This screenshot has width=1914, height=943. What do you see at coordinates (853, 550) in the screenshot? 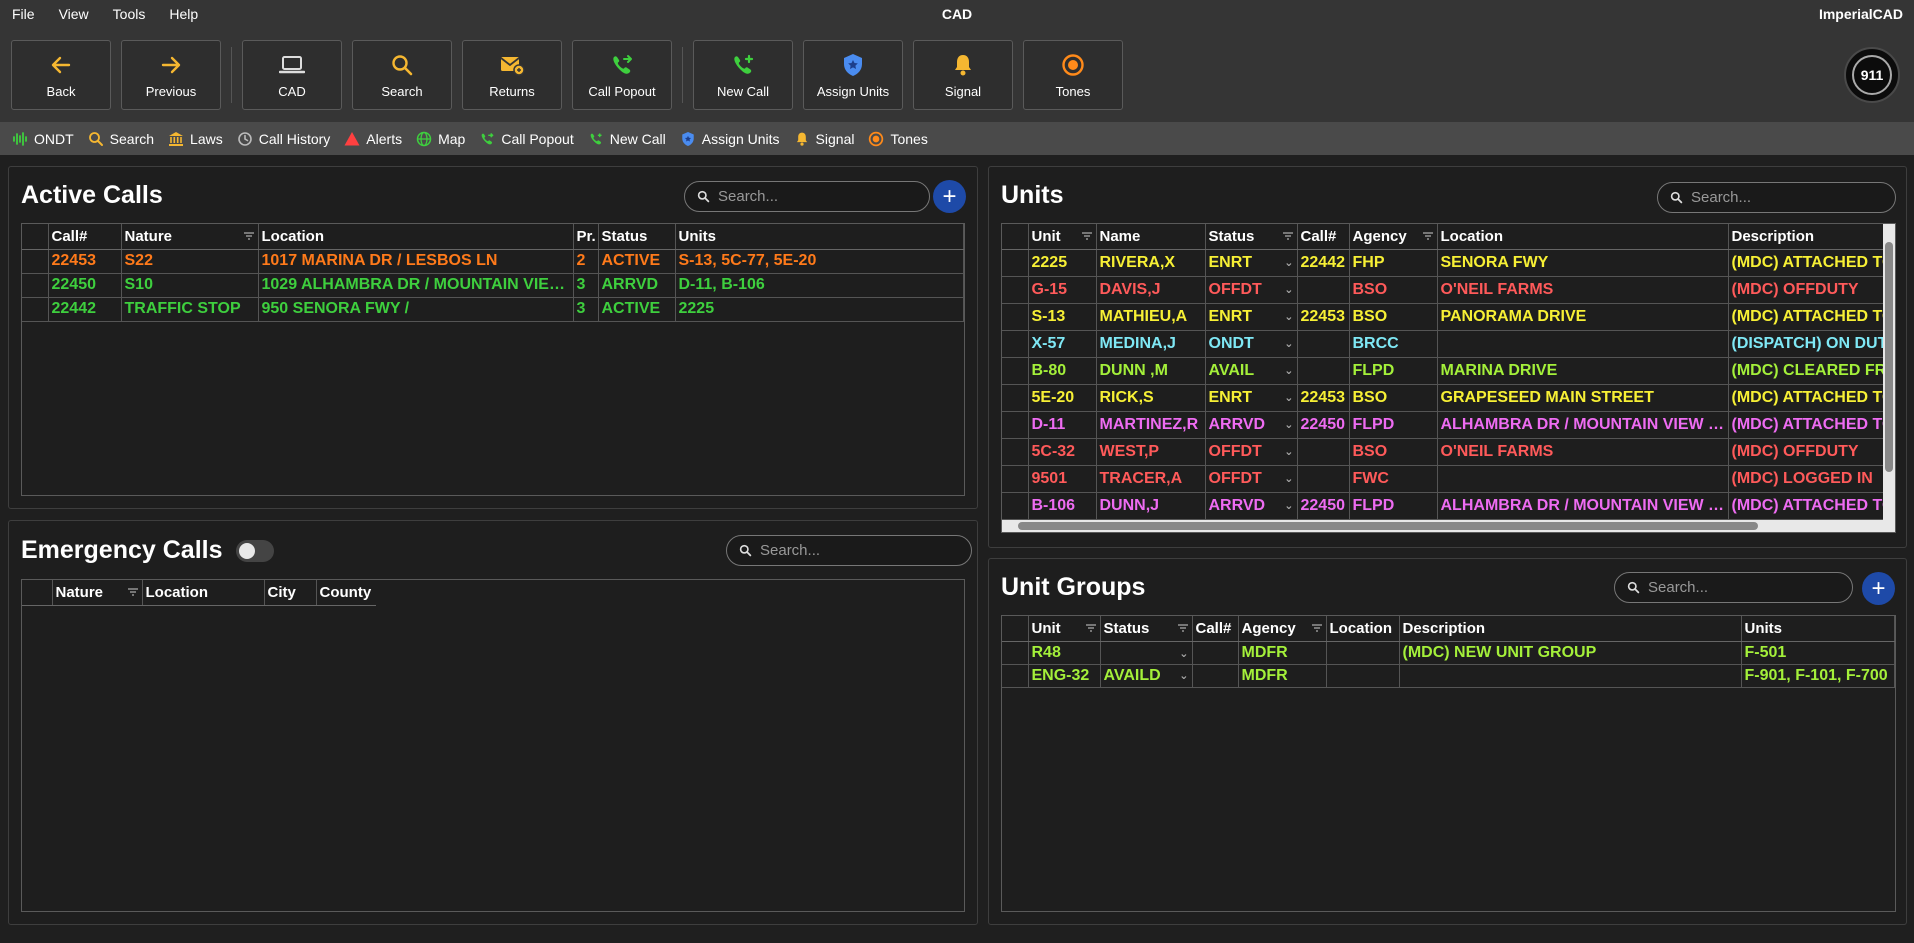
I see `emergency-calls-search-input` at bounding box center [853, 550].